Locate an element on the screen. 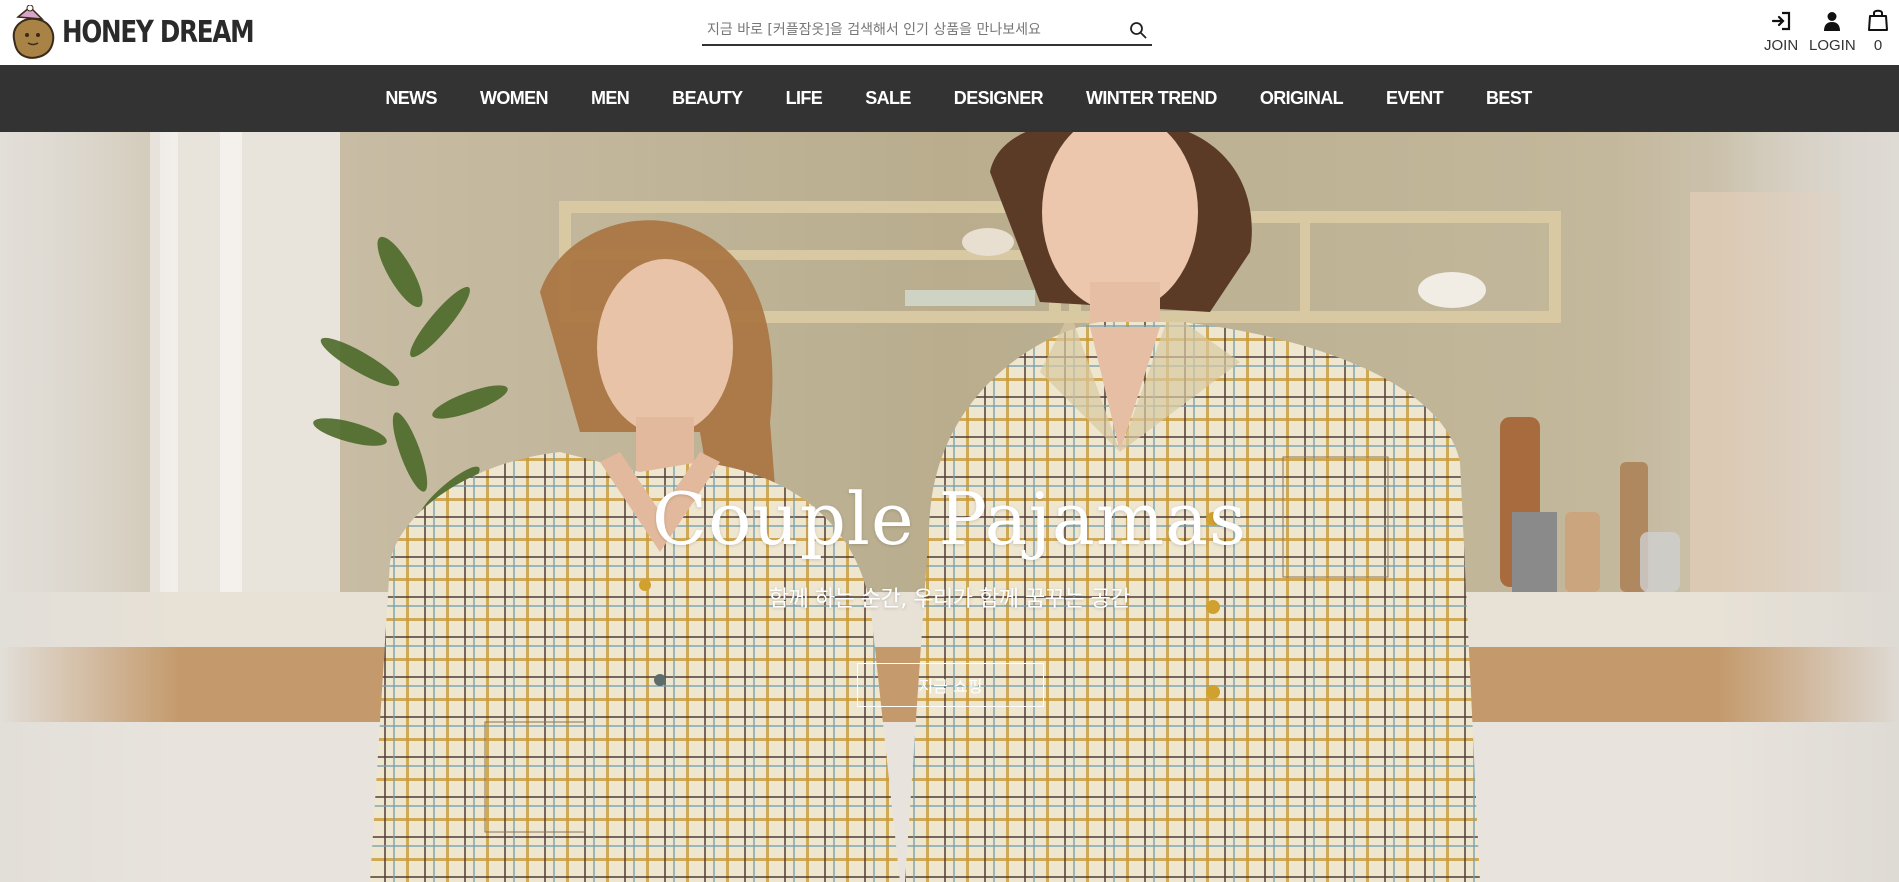 The image size is (1899, 882). join-label: JOIN is located at coordinates (1781, 45).